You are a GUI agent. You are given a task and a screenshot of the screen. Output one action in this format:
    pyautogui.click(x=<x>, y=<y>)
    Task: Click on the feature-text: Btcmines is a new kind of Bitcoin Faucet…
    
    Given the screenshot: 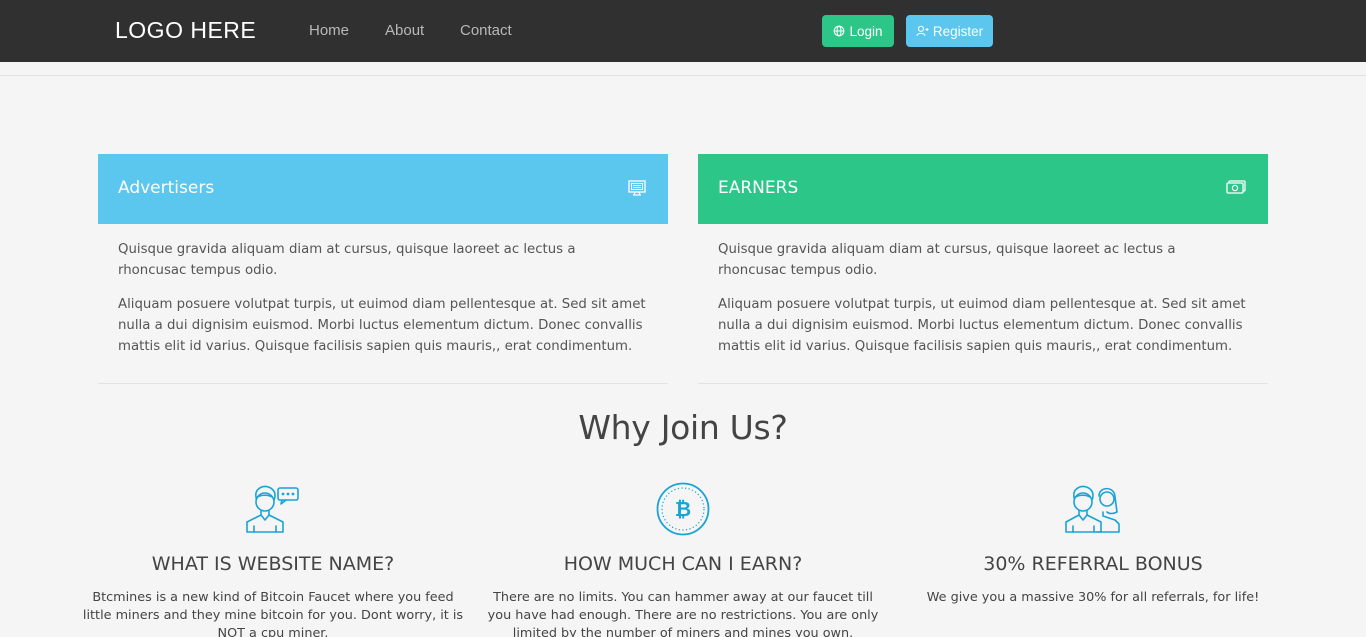 What is the action you would take?
    pyautogui.click(x=273, y=613)
    